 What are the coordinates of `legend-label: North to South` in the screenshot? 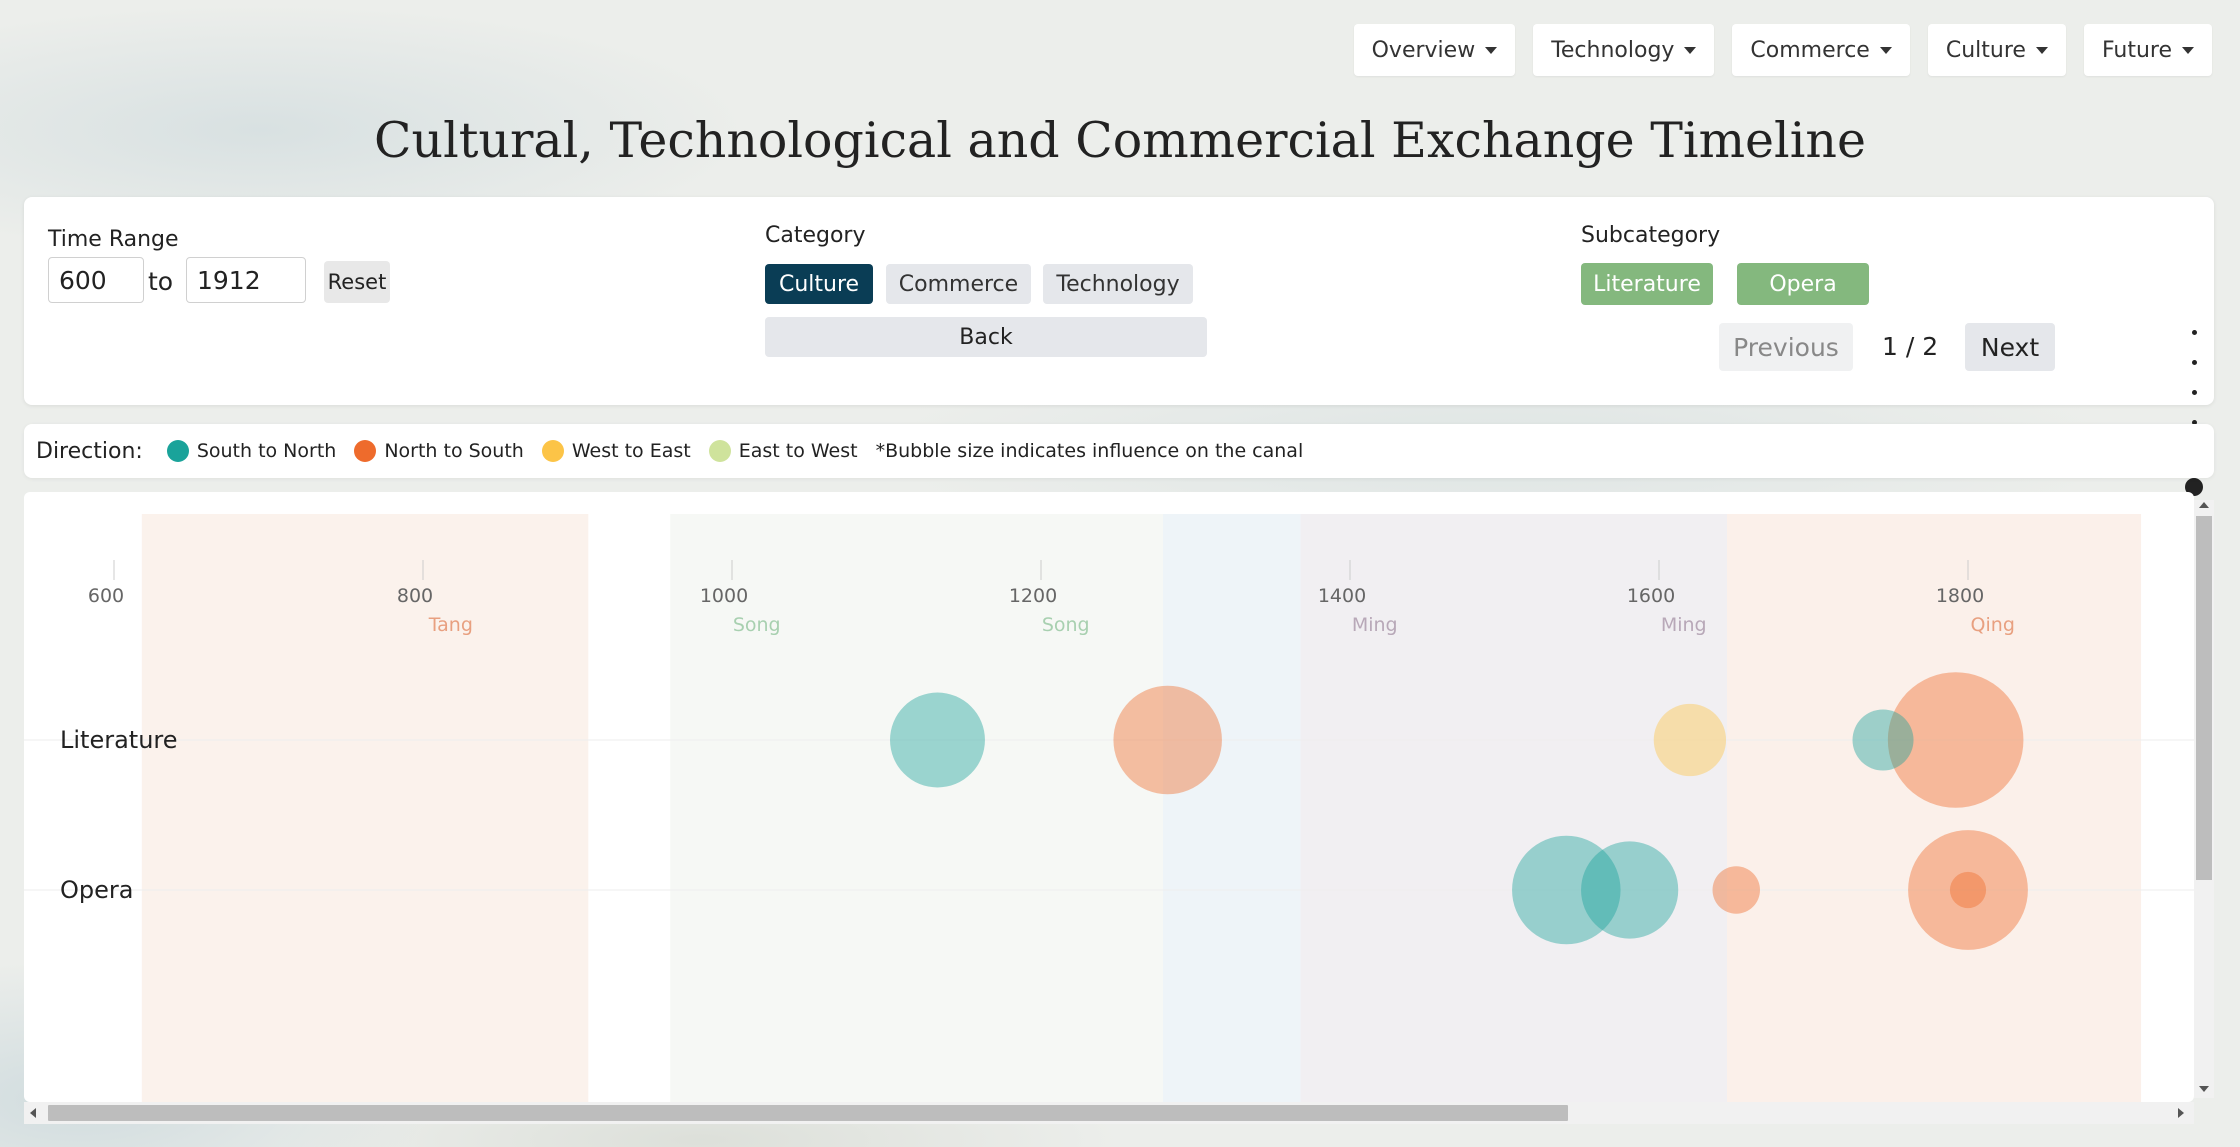 It's located at (454, 451).